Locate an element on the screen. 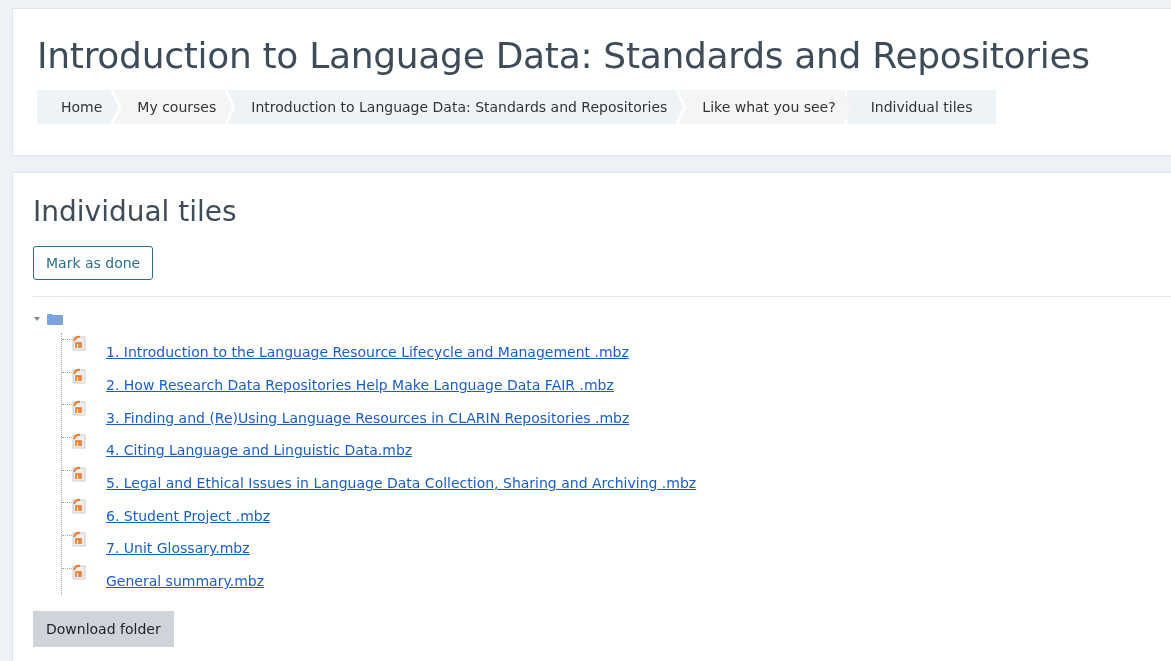 This screenshot has height=661, width=1171. course-title: Introduction to Language Data: Standards and Repositories is located at coordinates (564, 55).